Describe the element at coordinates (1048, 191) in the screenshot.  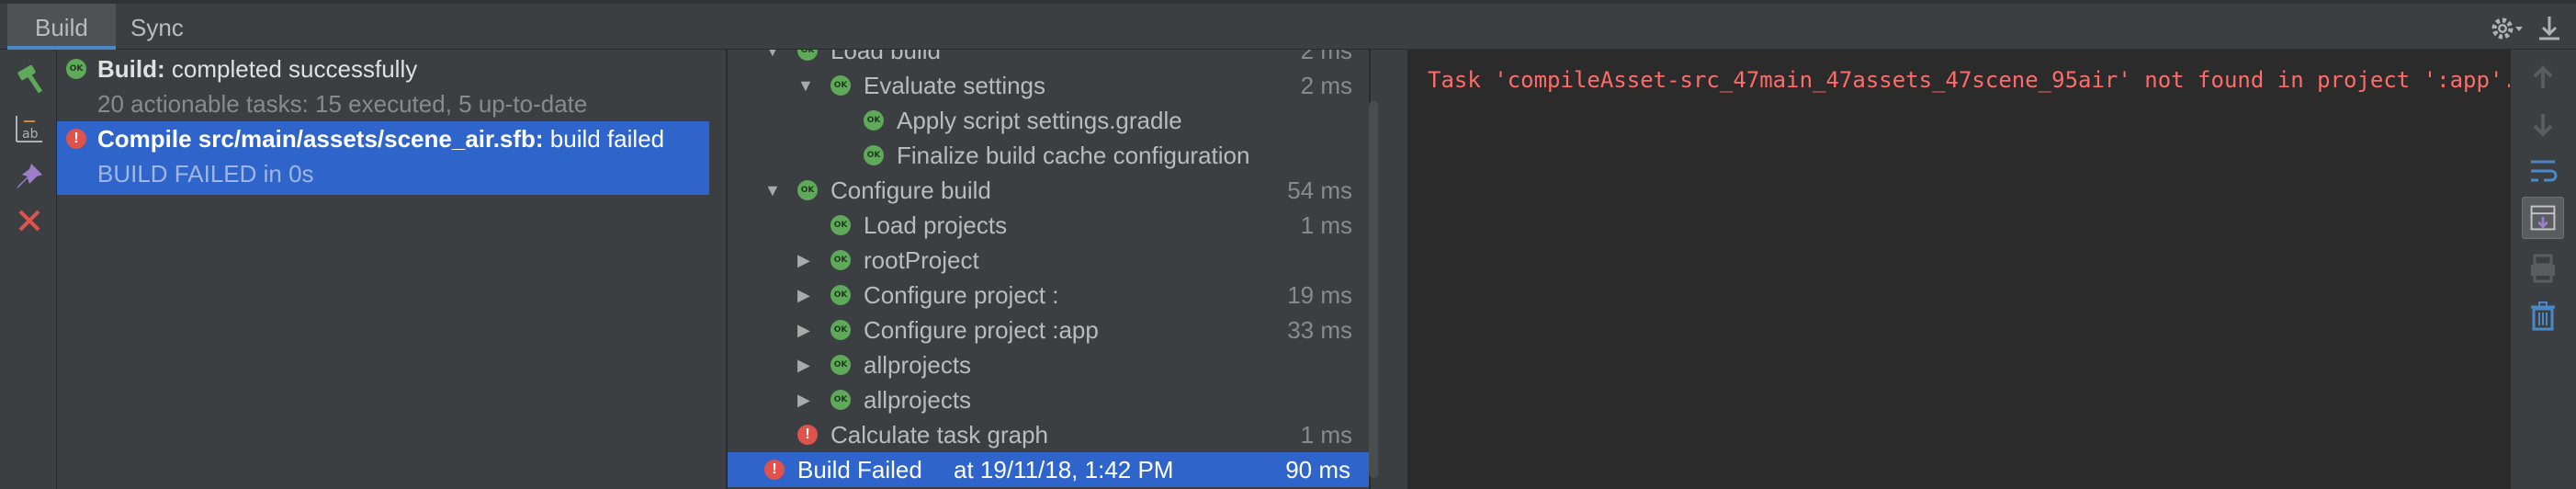
I see `tree-row-configure-build: ▼ OK Configure build 54 ms` at that location.